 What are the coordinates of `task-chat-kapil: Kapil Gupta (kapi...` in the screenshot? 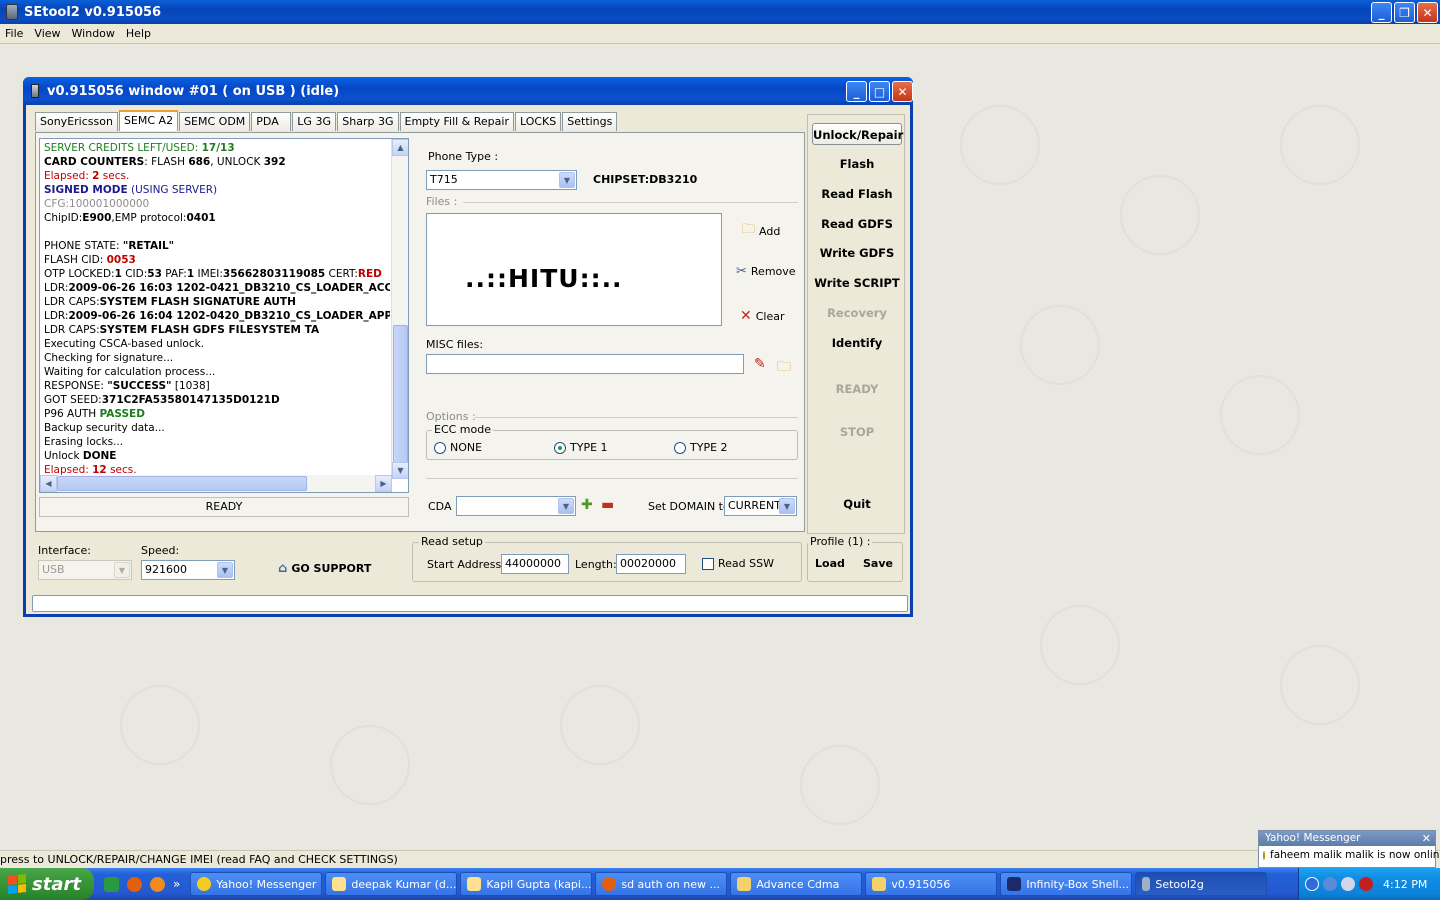 It's located at (526, 884).